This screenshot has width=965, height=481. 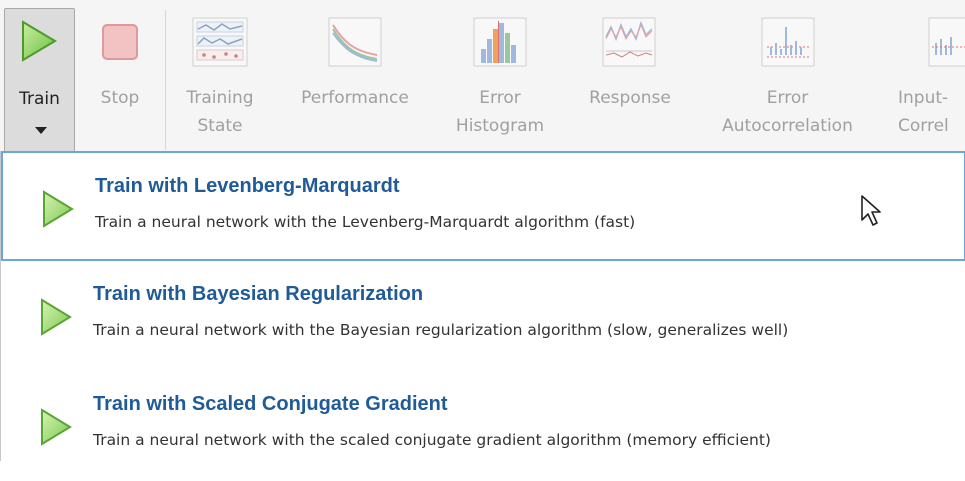 I want to click on autocorrelation-icon, so click(x=788, y=42).